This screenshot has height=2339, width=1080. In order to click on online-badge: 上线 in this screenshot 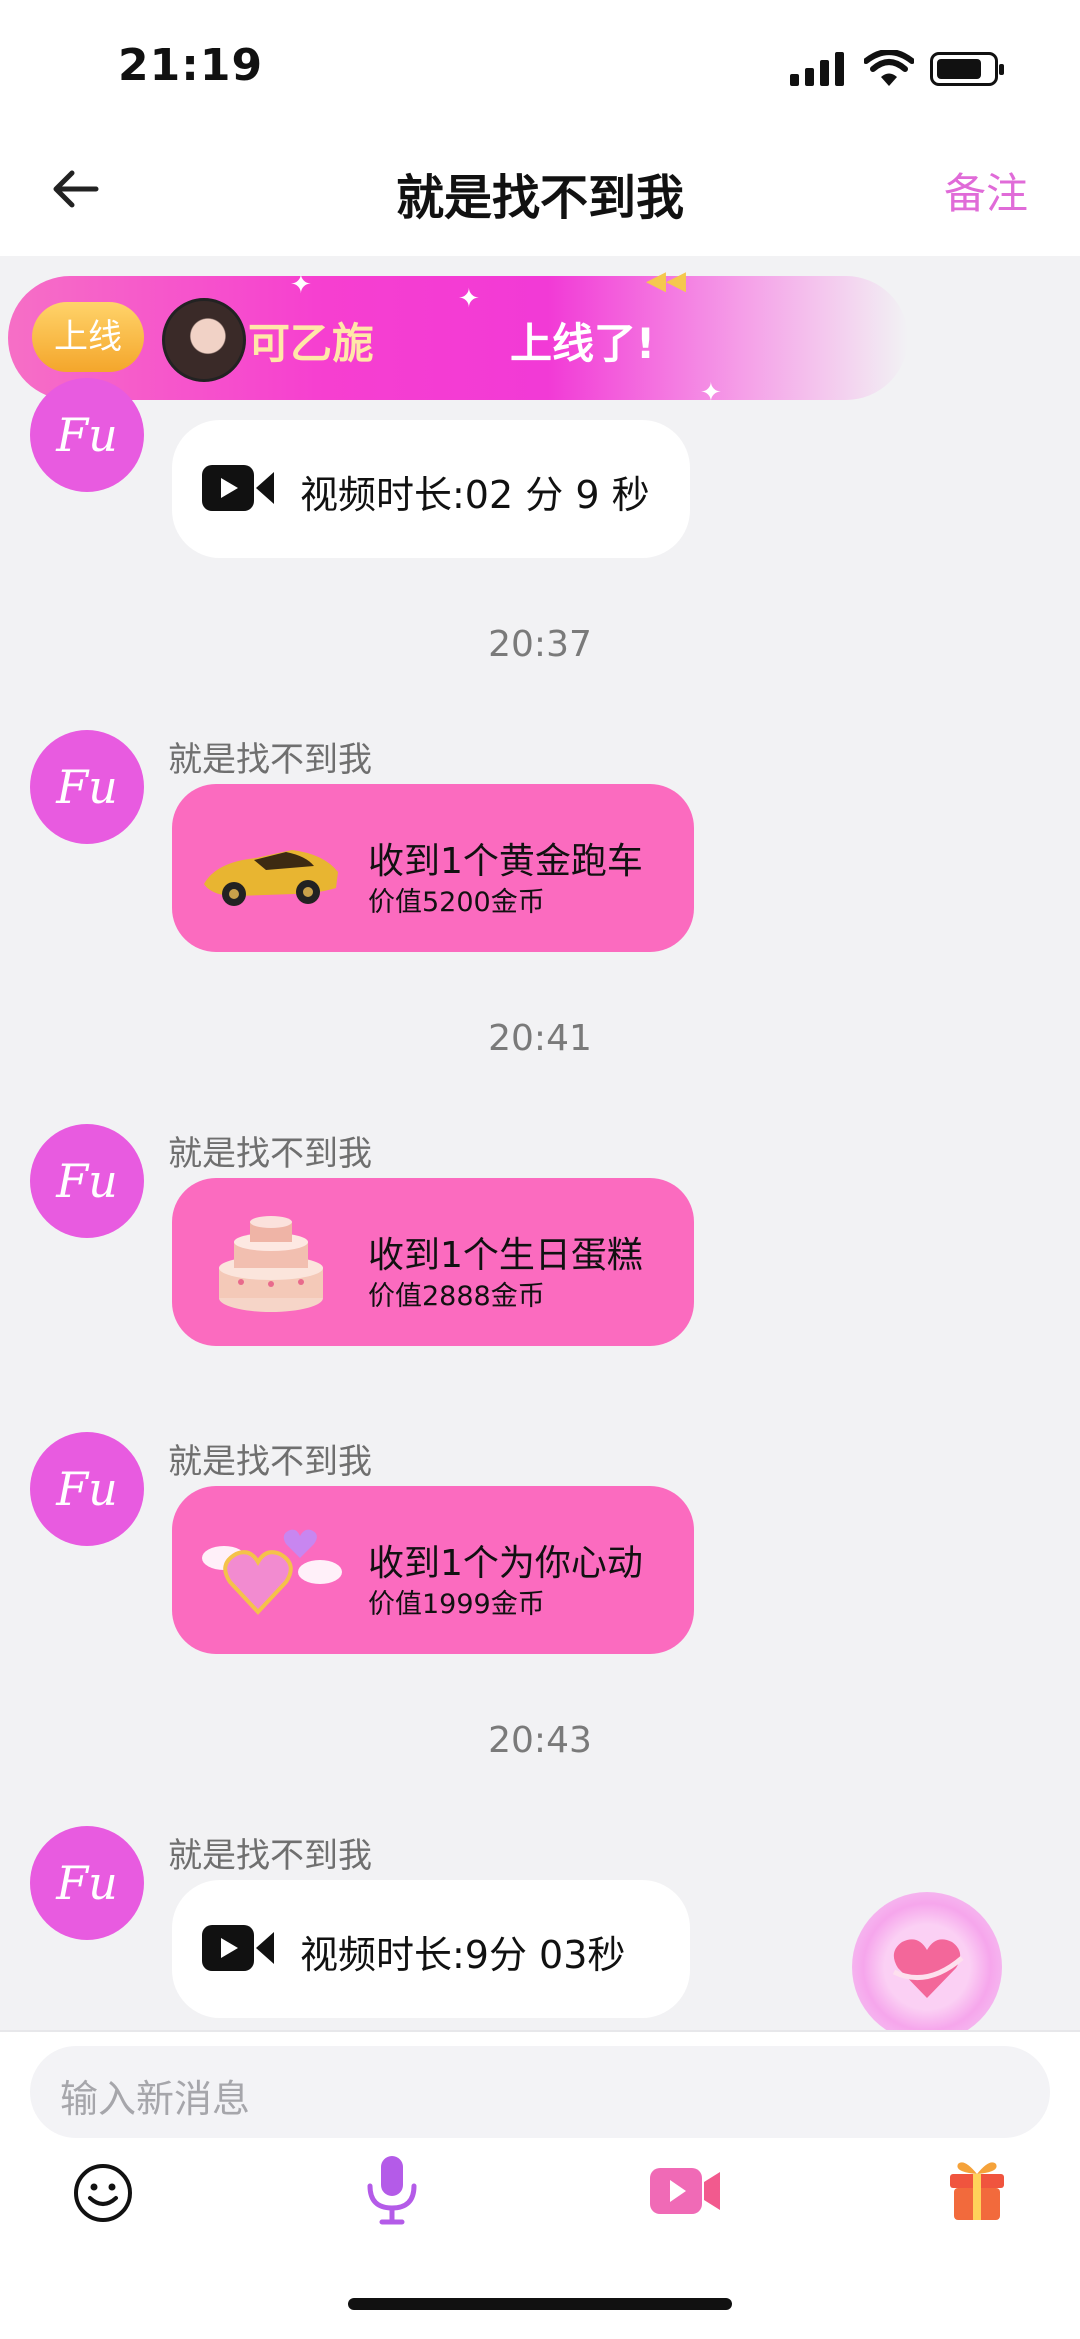, I will do `click(88, 337)`.